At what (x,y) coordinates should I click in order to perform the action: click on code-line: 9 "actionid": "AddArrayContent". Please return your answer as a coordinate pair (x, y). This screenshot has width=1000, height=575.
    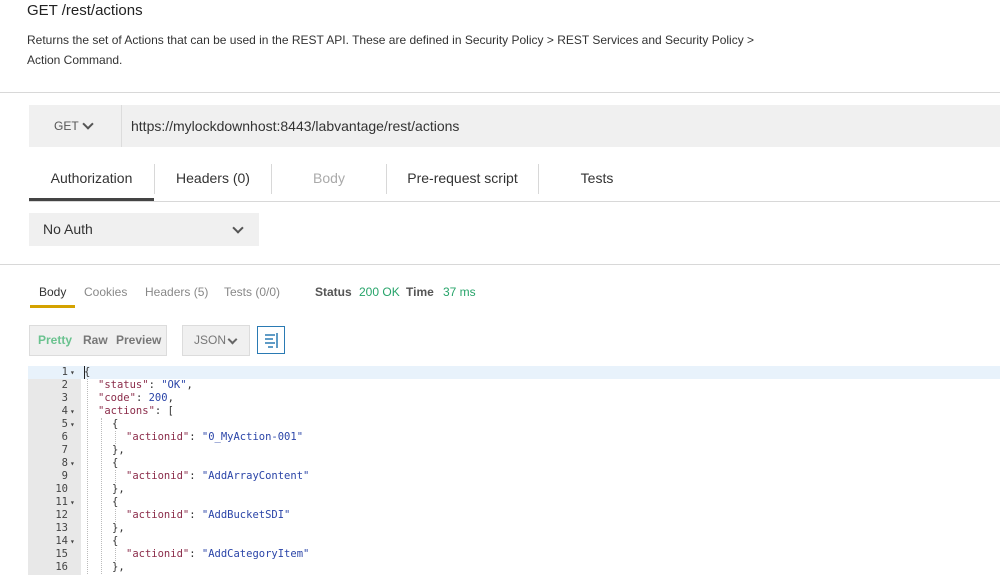
    Looking at the image, I should click on (514, 476).